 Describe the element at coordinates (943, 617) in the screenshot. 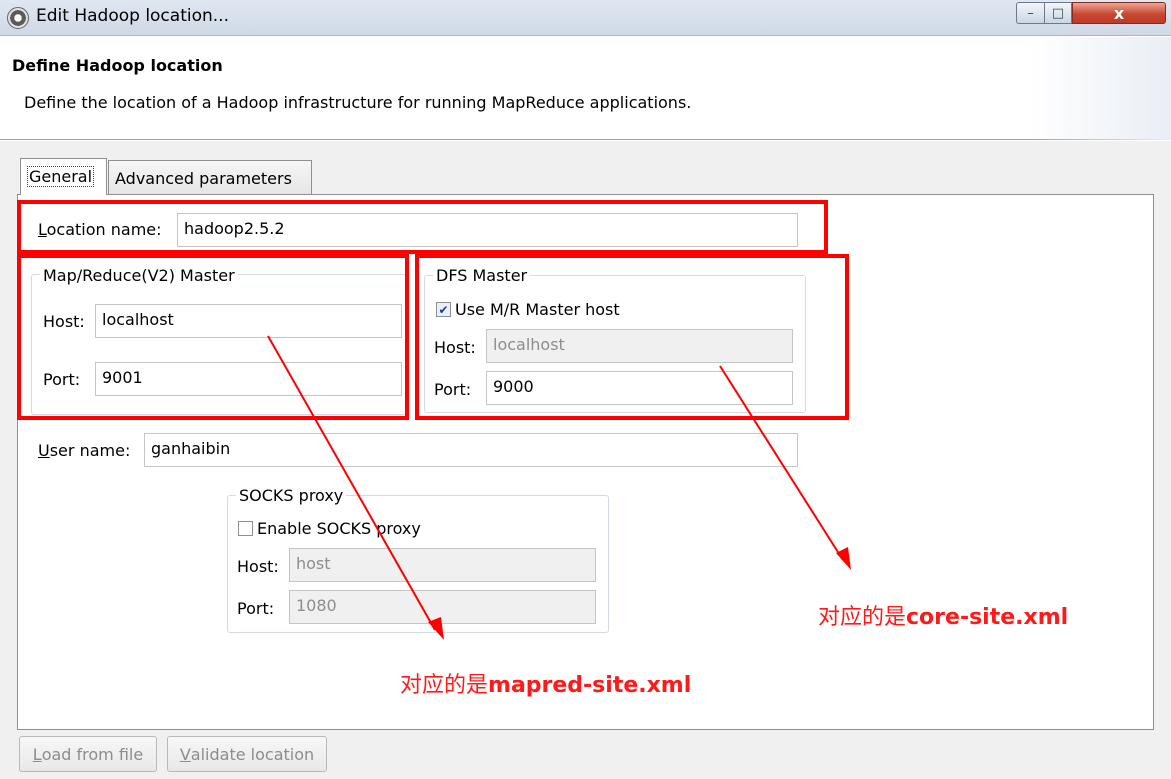

I see `core-site-annotation: 对应的是core-site.xml` at that location.